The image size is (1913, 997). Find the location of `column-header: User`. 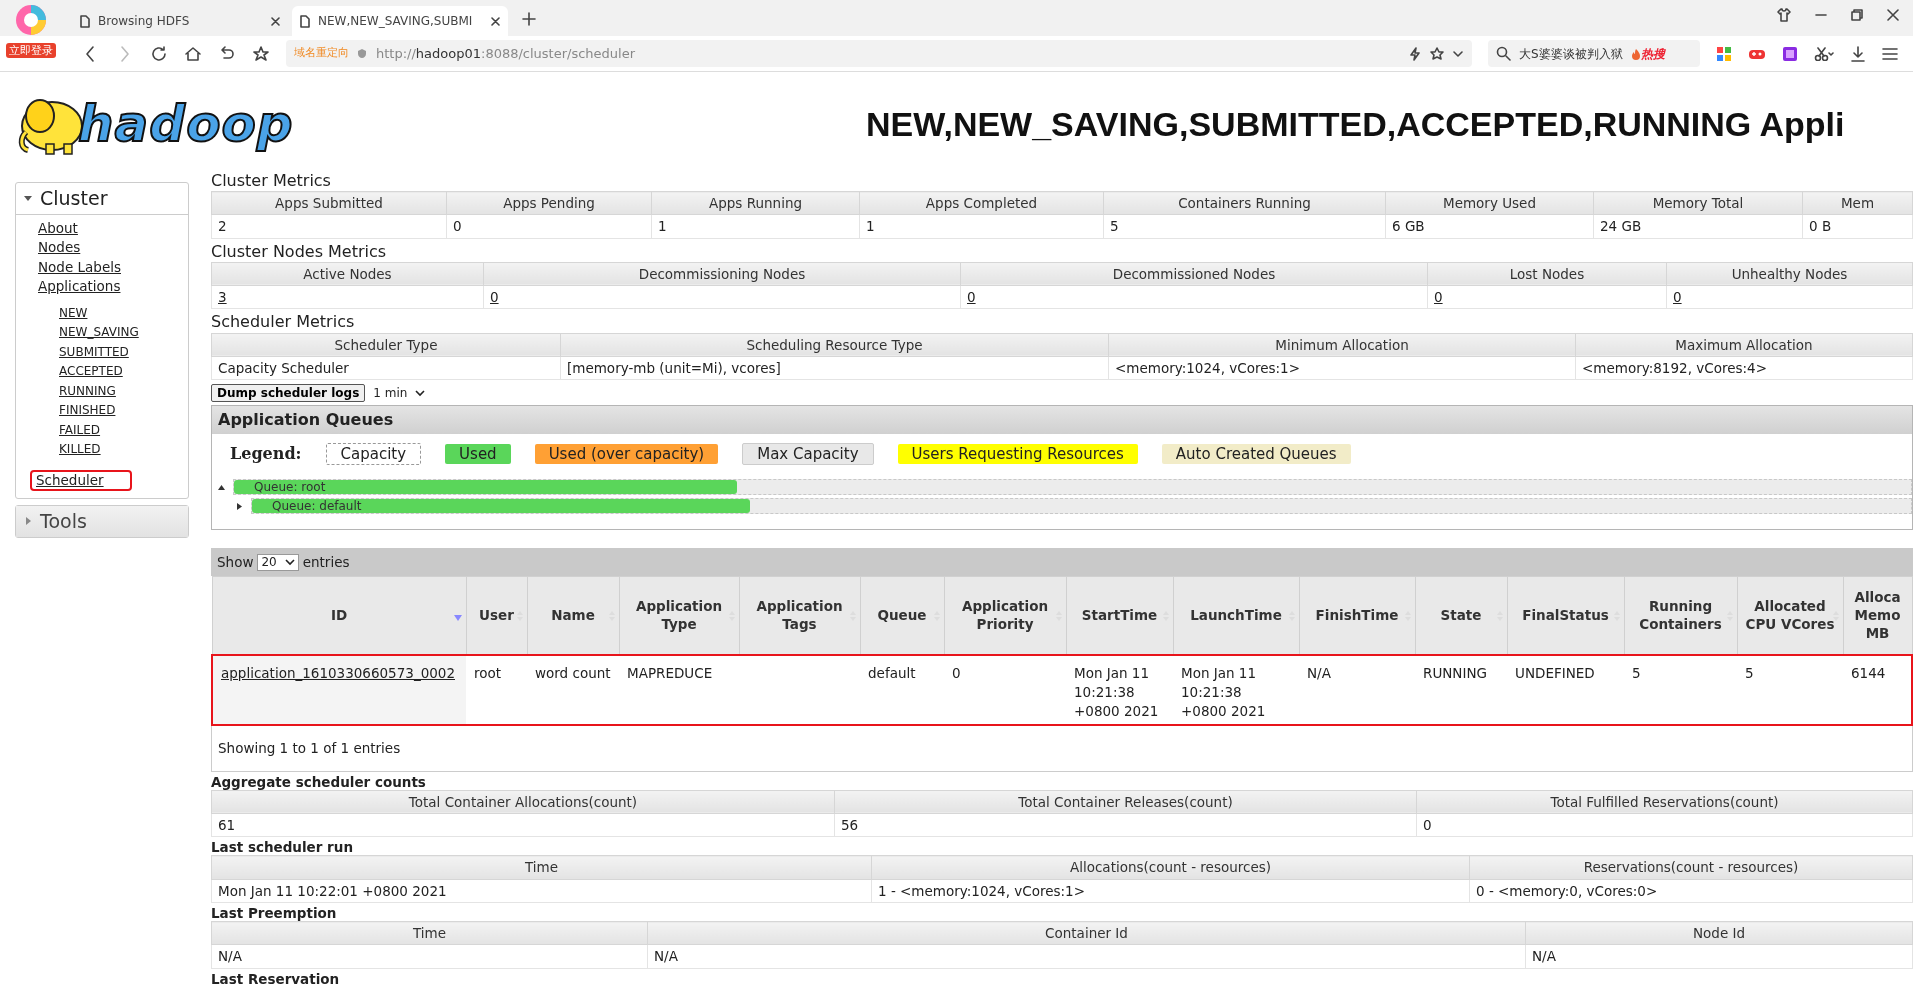

column-header: User is located at coordinates (496, 615).